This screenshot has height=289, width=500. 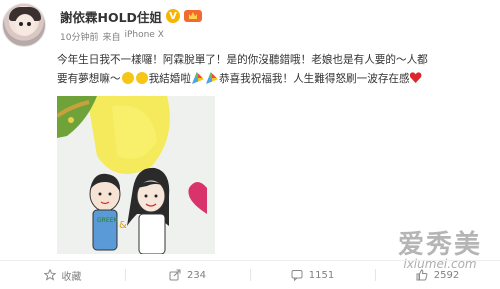 I want to click on heart-emoji-icon, so click(x=416, y=77).